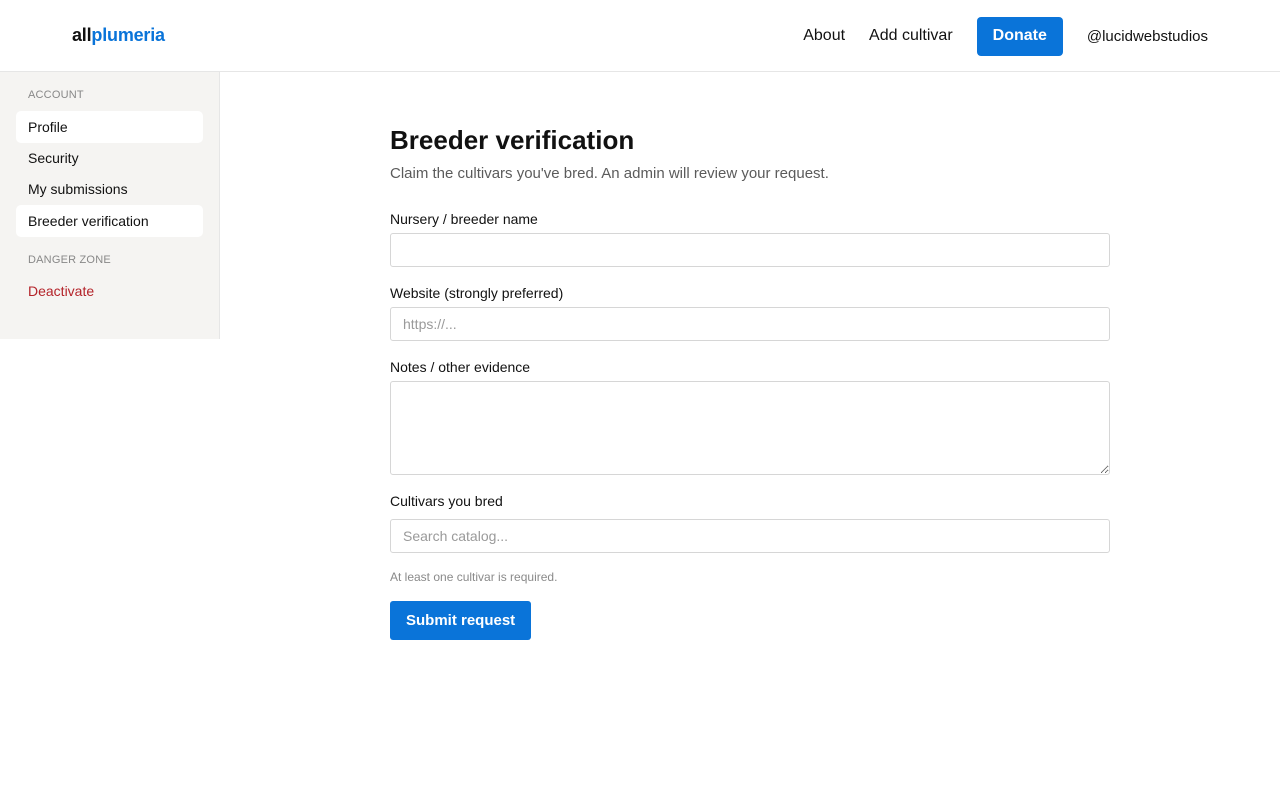  Describe the element at coordinates (477, 293) in the screenshot. I see `website-label: Website (strongly preferred)` at that location.